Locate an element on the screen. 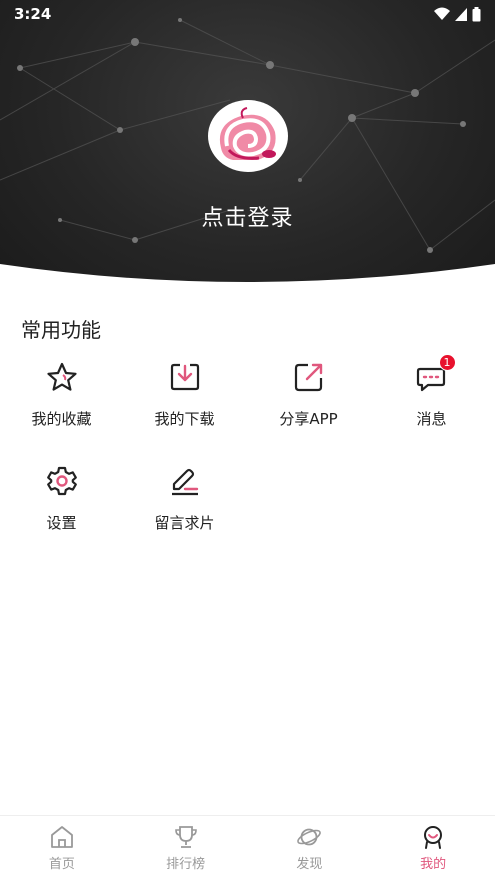  status-time: 3:24 is located at coordinates (33, 14).